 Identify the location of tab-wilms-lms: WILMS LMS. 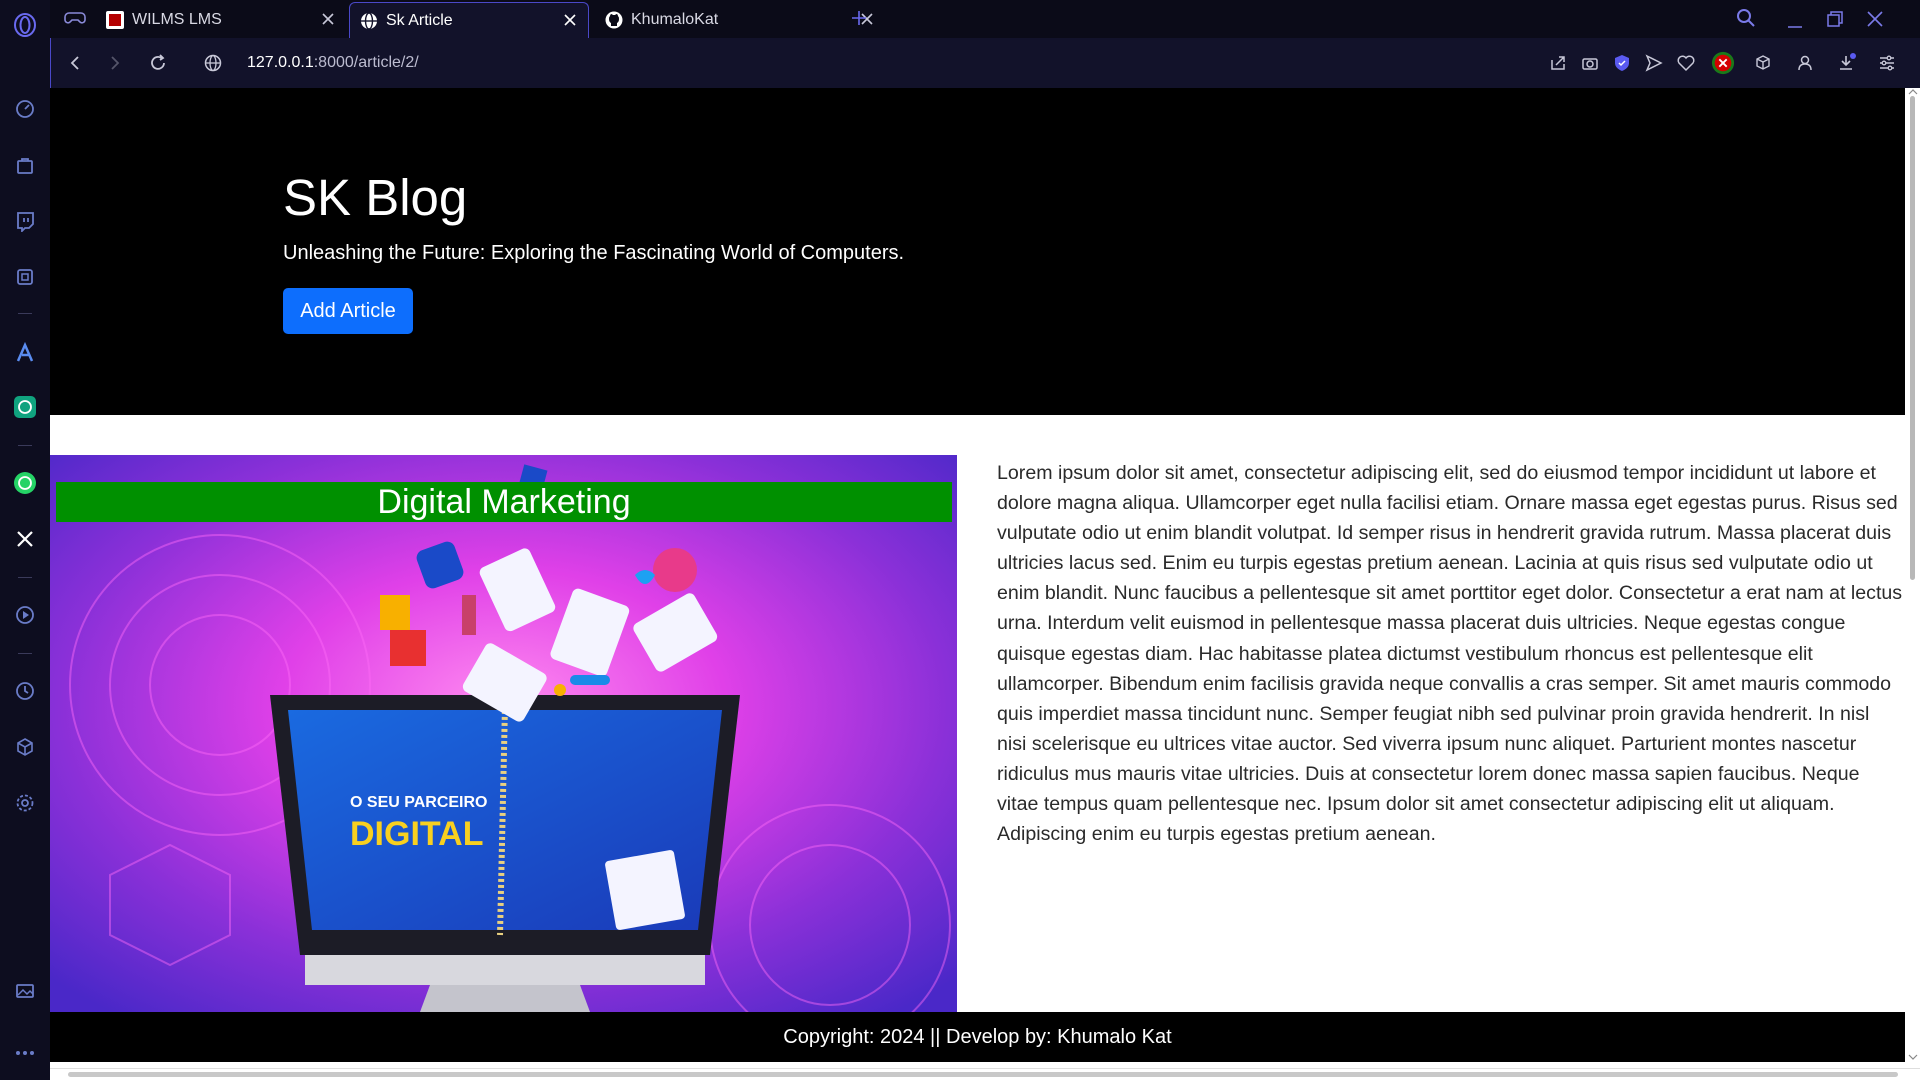
(221, 20).